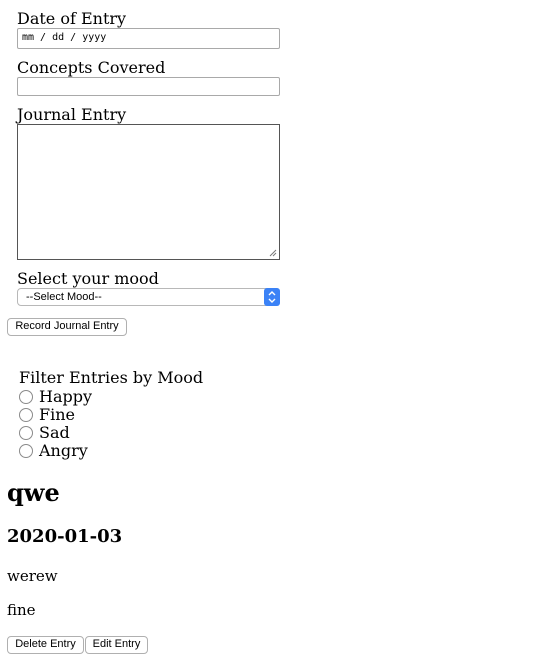  Describe the element at coordinates (148, 297) in the screenshot. I see `mood-select: --Select Mood--` at that location.